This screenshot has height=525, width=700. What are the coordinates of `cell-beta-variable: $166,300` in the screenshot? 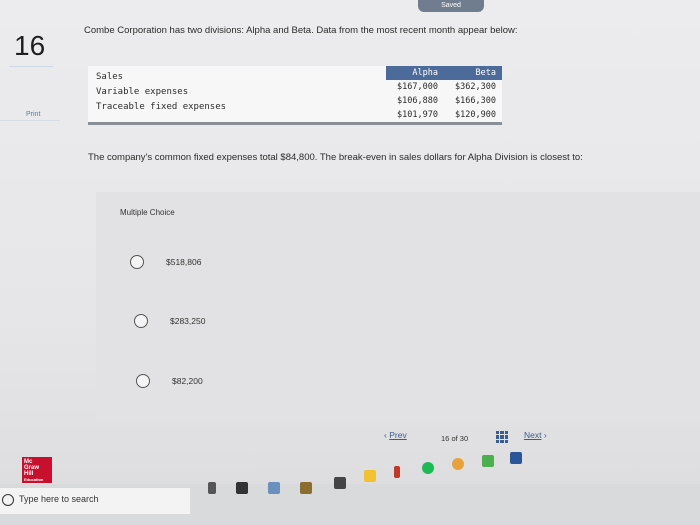 It's located at (475, 101).